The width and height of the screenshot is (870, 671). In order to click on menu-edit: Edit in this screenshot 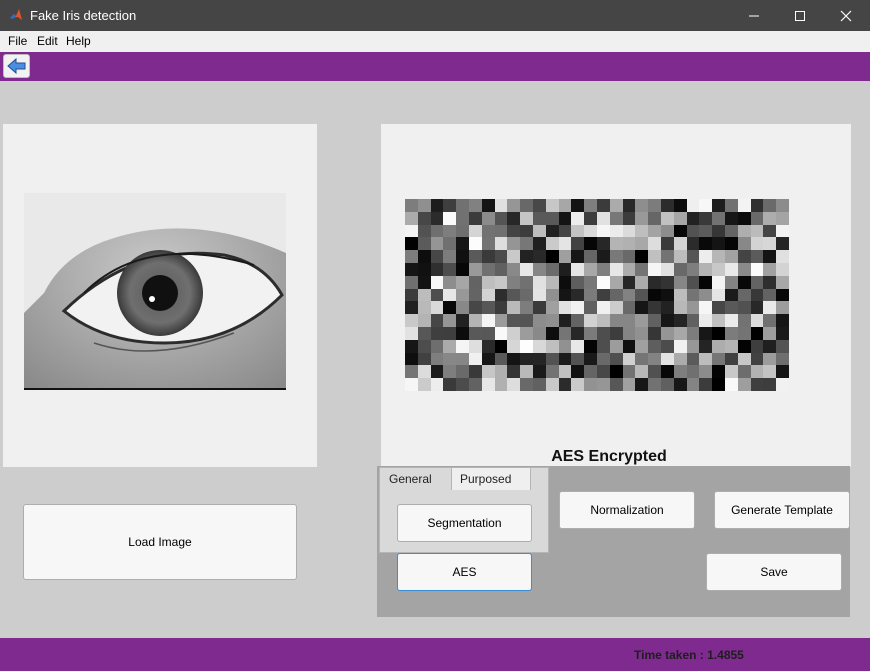, I will do `click(47, 41)`.